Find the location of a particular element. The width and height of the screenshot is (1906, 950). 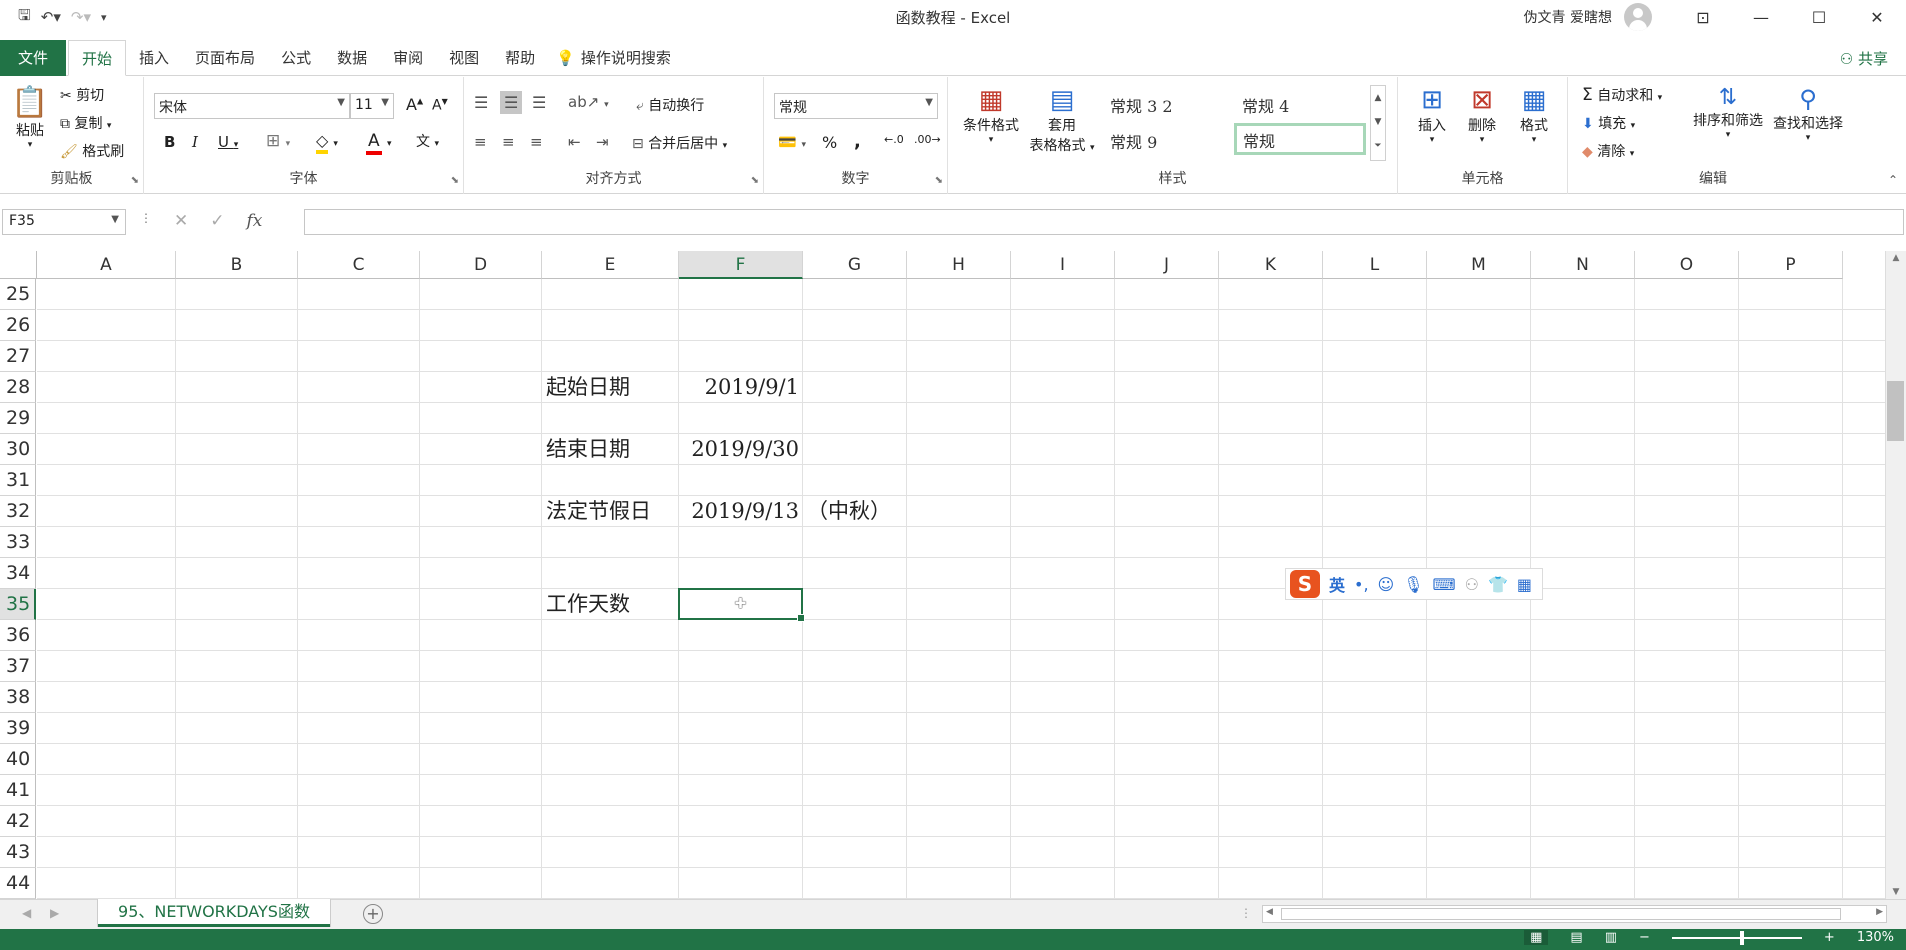

punctuation-icon: •, is located at coordinates (1361, 584).